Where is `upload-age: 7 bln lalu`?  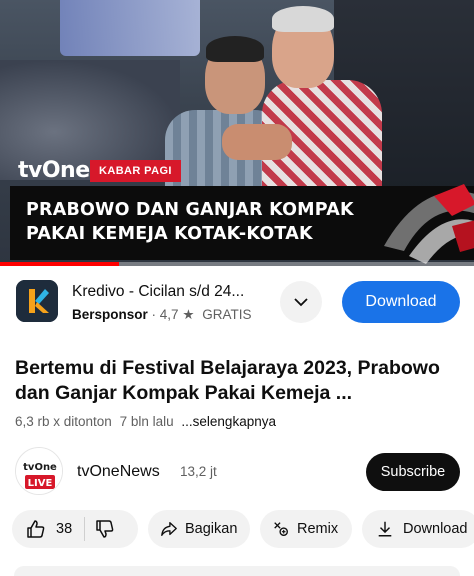 upload-age: 7 bln lalu is located at coordinates (146, 421).